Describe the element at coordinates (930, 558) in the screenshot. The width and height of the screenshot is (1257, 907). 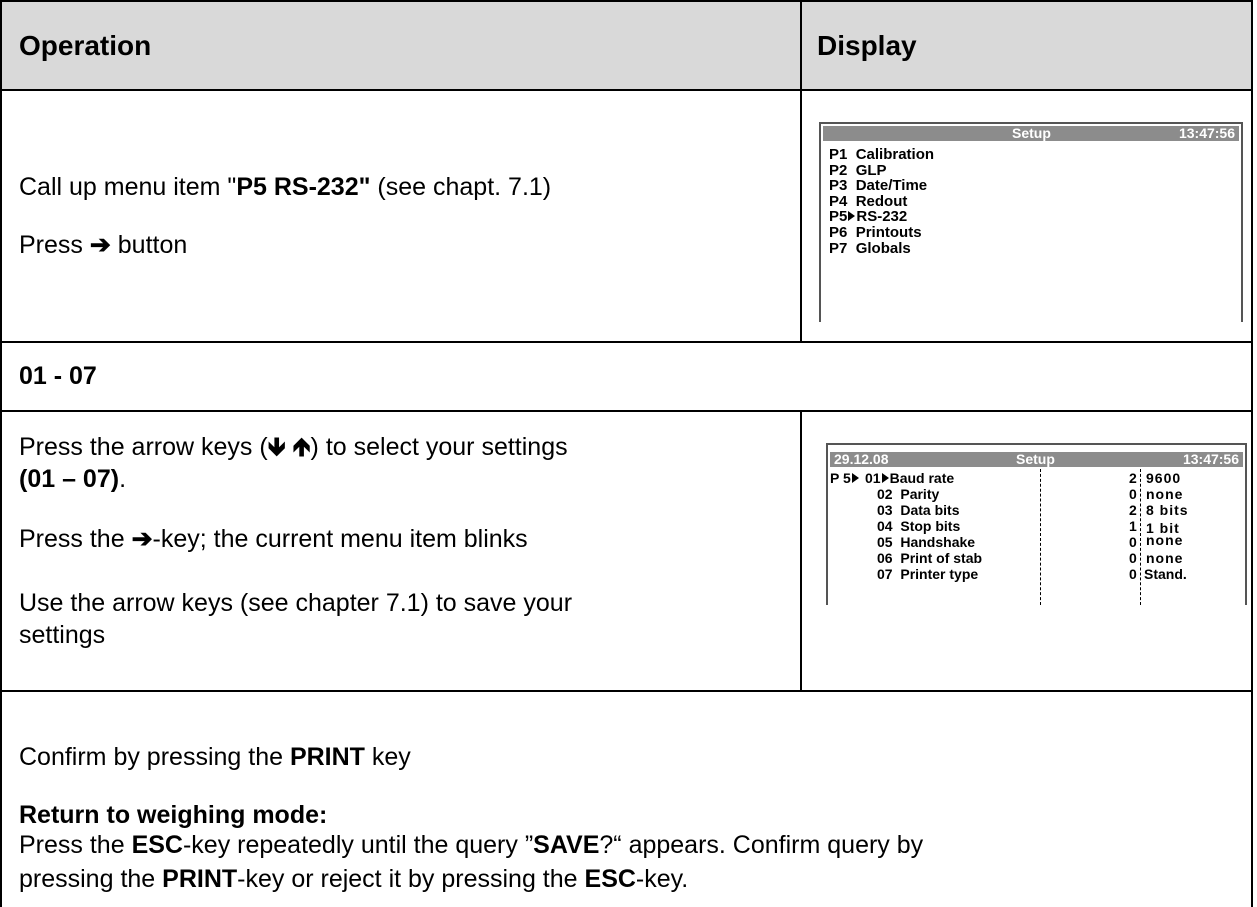
I see `setting-row: 06 Print of stab` at that location.